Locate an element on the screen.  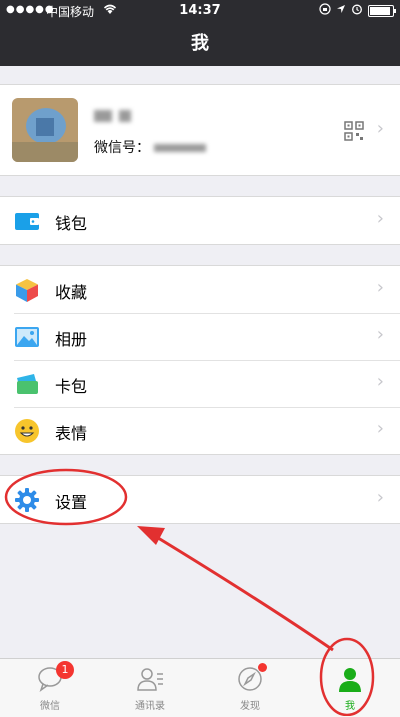
tab-me: 我 is located at coordinates (350, 688).